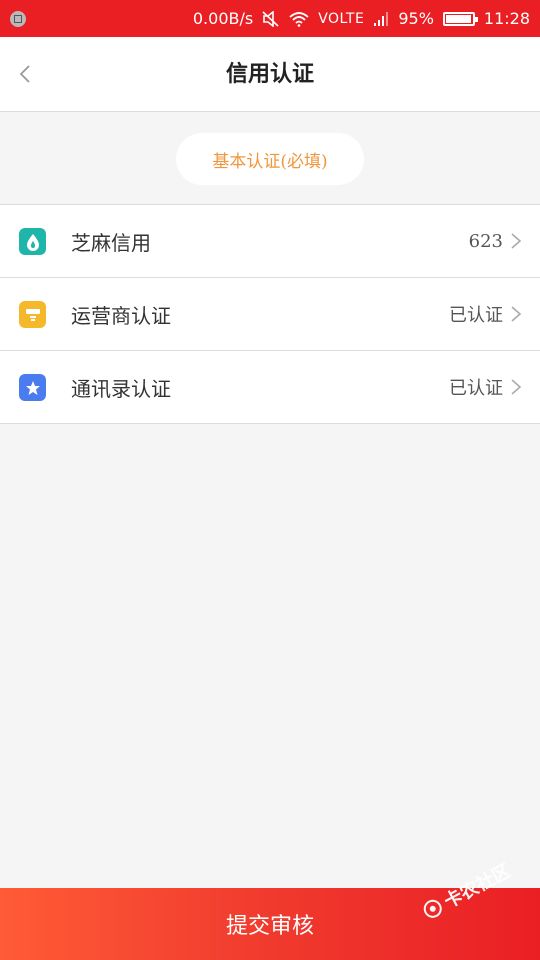  What do you see at coordinates (485, 241) in the screenshot?
I see `item-value: 623` at bounding box center [485, 241].